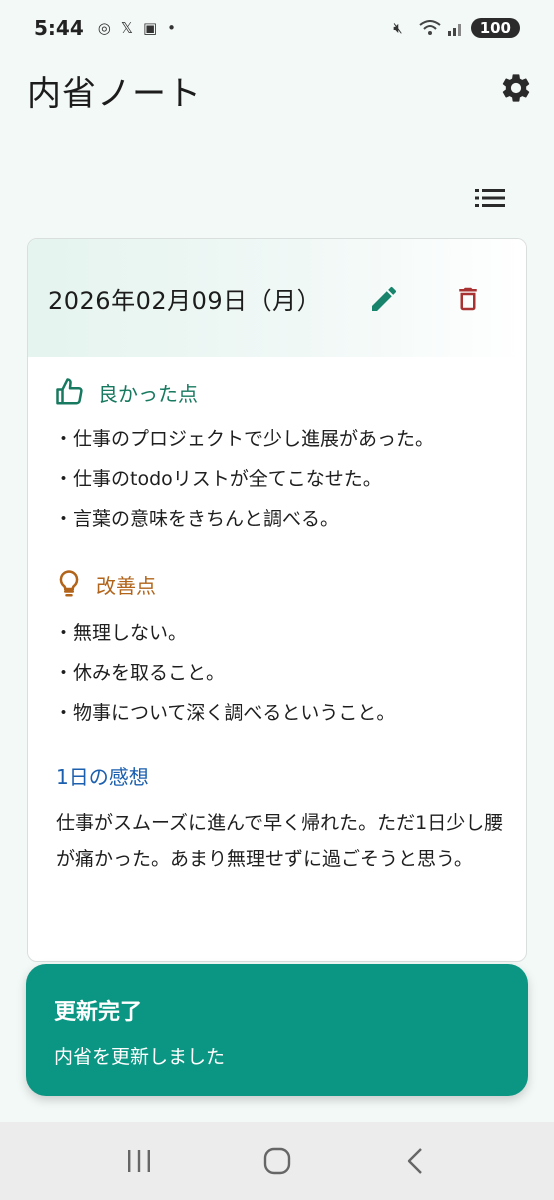 This screenshot has width=554, height=1200. I want to click on thumb-up-icon, so click(69, 391).